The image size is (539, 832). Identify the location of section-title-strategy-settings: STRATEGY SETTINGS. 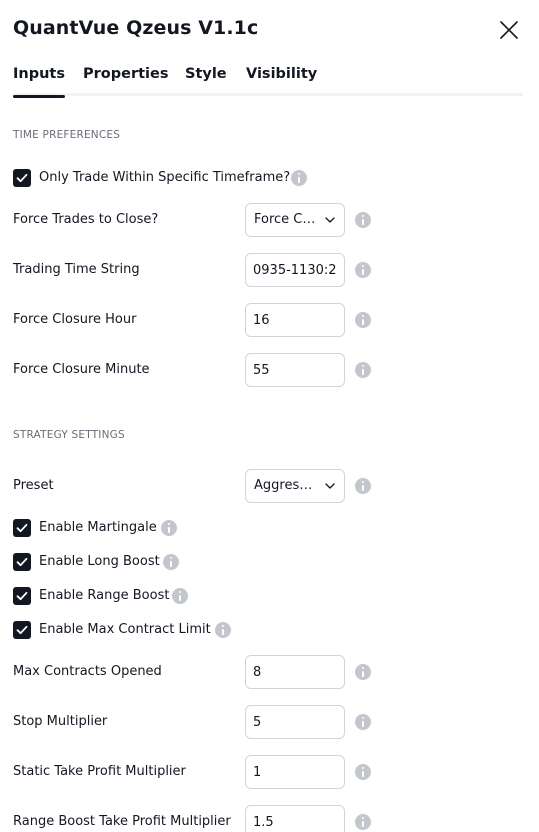
(69, 435).